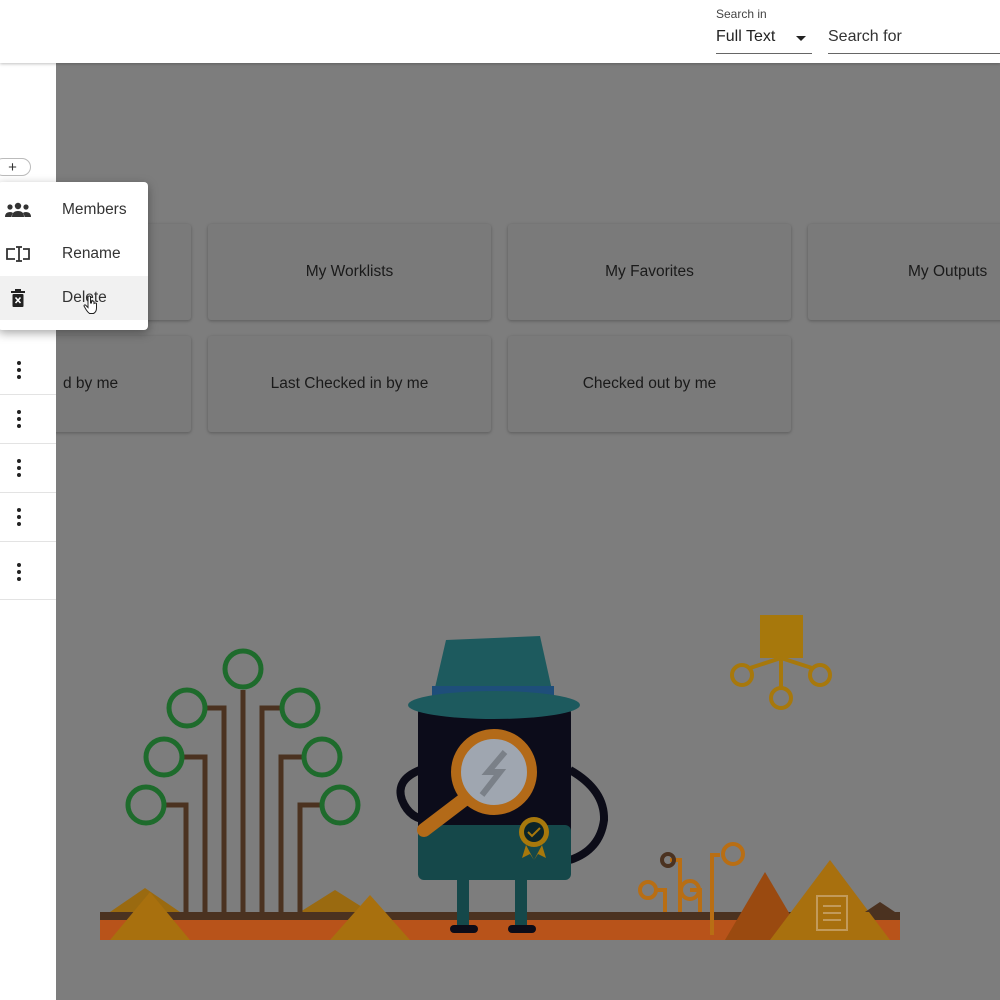  What do you see at coordinates (91, 253) in the screenshot?
I see `menu-item-label: Rename` at bounding box center [91, 253].